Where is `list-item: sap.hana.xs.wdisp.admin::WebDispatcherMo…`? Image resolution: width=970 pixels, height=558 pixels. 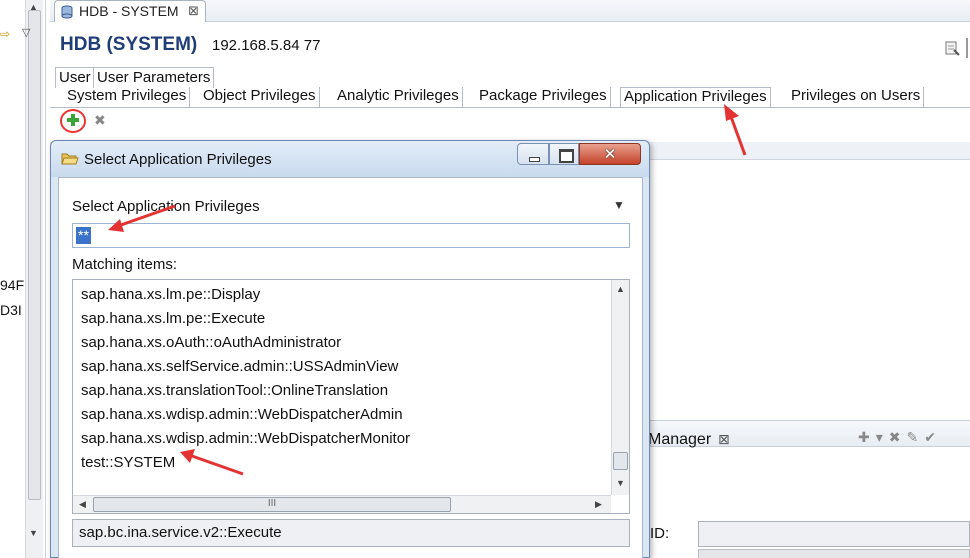 list-item: sap.hana.xs.wdisp.admin::WebDispatcherMo… is located at coordinates (245, 438).